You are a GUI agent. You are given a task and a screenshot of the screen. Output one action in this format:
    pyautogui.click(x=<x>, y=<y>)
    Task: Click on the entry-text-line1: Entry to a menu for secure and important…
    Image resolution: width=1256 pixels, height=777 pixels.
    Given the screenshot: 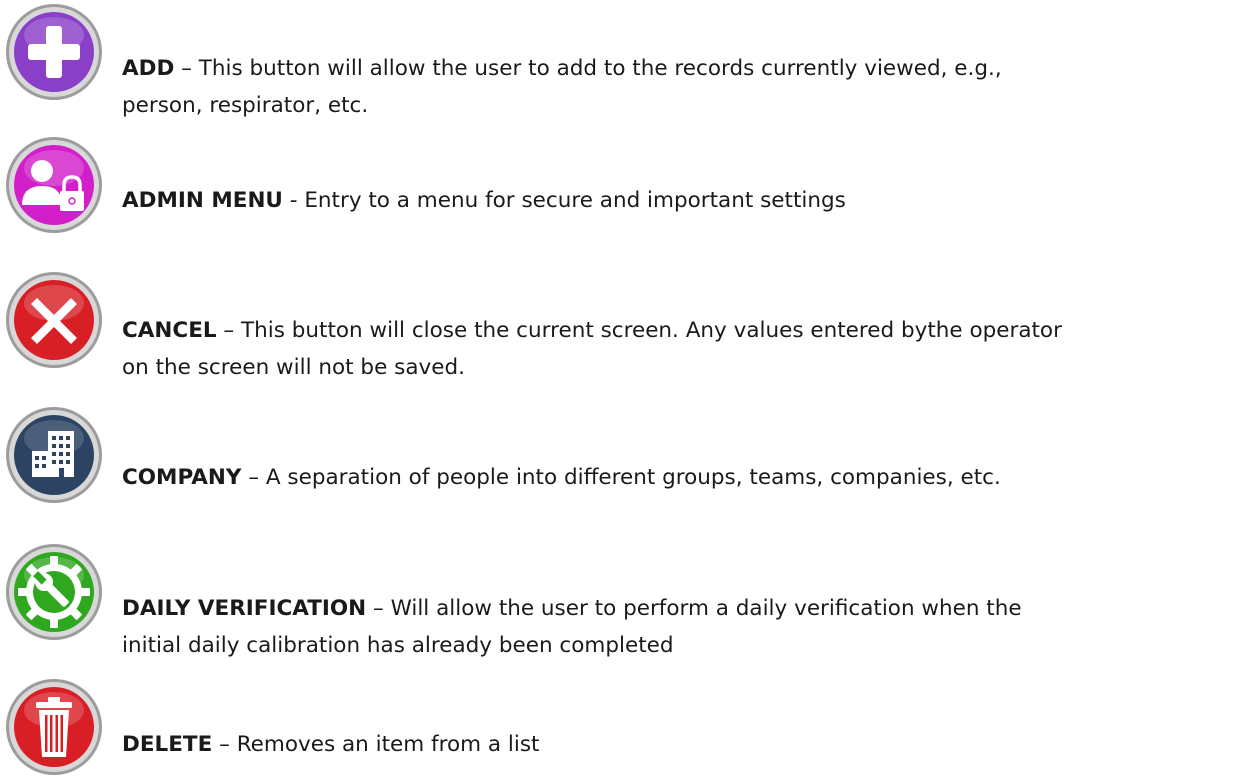 What is the action you would take?
    pyautogui.click(x=575, y=200)
    